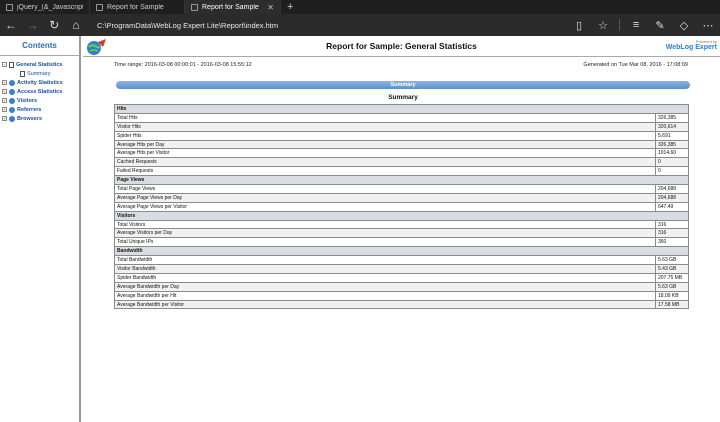 The image size is (720, 422). I want to click on table-section-header: Visitors, so click(401, 215).